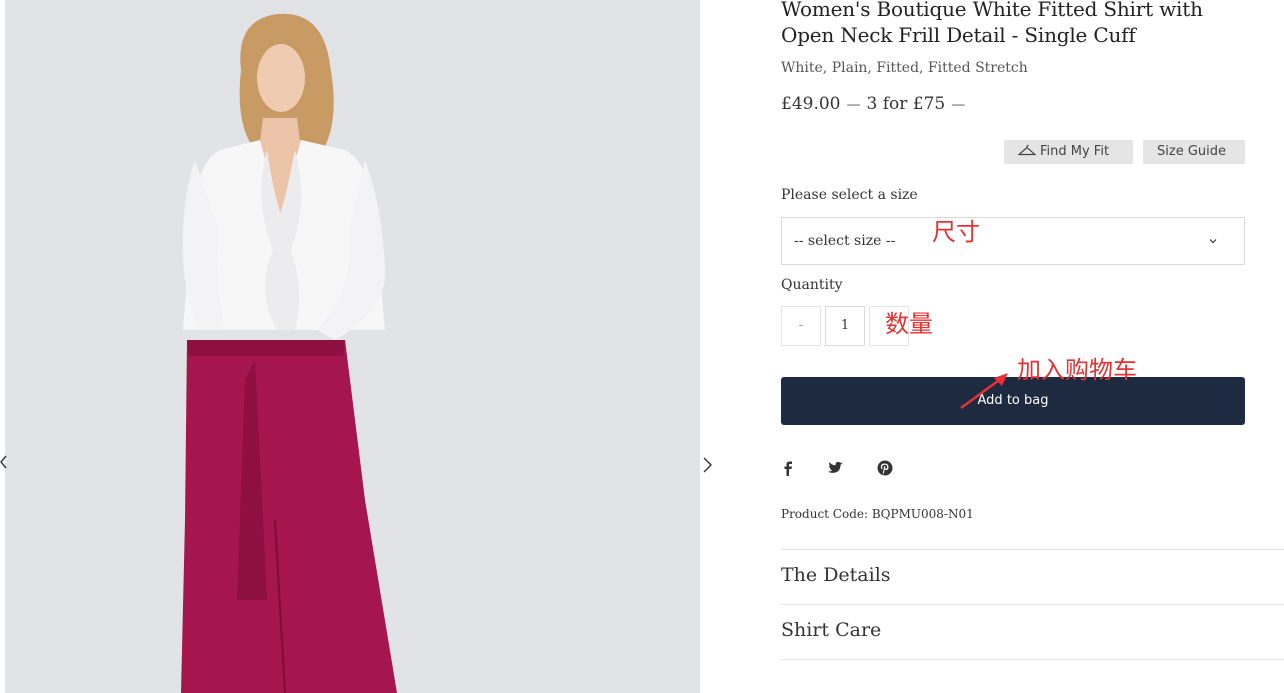 The height and width of the screenshot is (693, 1284). Describe the element at coordinates (885, 468) in the screenshot. I see `pinterest-icon` at that location.